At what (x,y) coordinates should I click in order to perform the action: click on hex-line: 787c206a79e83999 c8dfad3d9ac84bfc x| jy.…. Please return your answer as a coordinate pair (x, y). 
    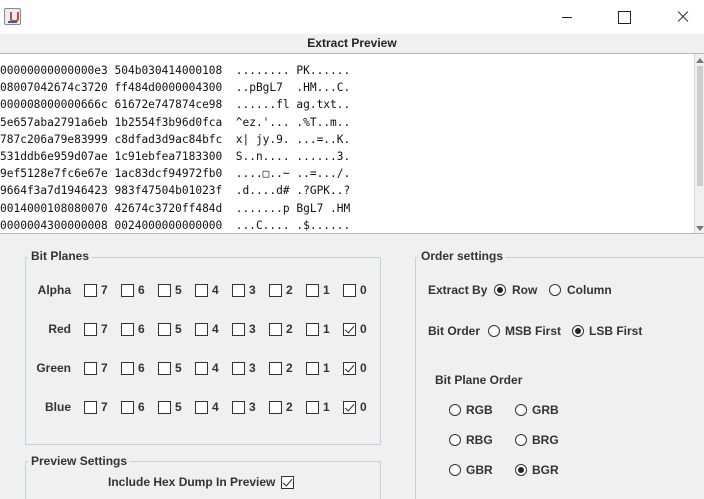
    Looking at the image, I should click on (175, 139).